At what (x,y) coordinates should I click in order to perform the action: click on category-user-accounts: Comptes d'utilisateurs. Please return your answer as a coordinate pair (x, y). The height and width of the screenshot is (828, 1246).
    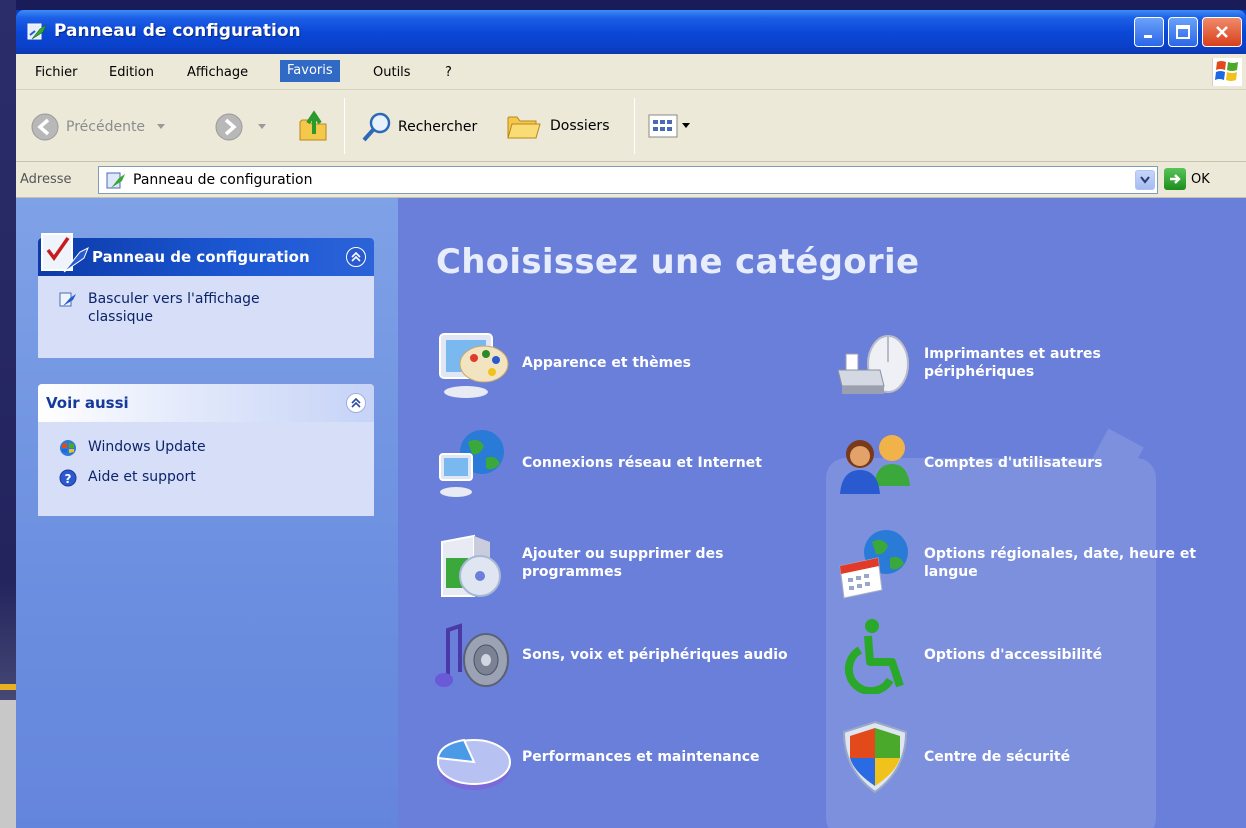
    Looking at the image, I should click on (969, 463).